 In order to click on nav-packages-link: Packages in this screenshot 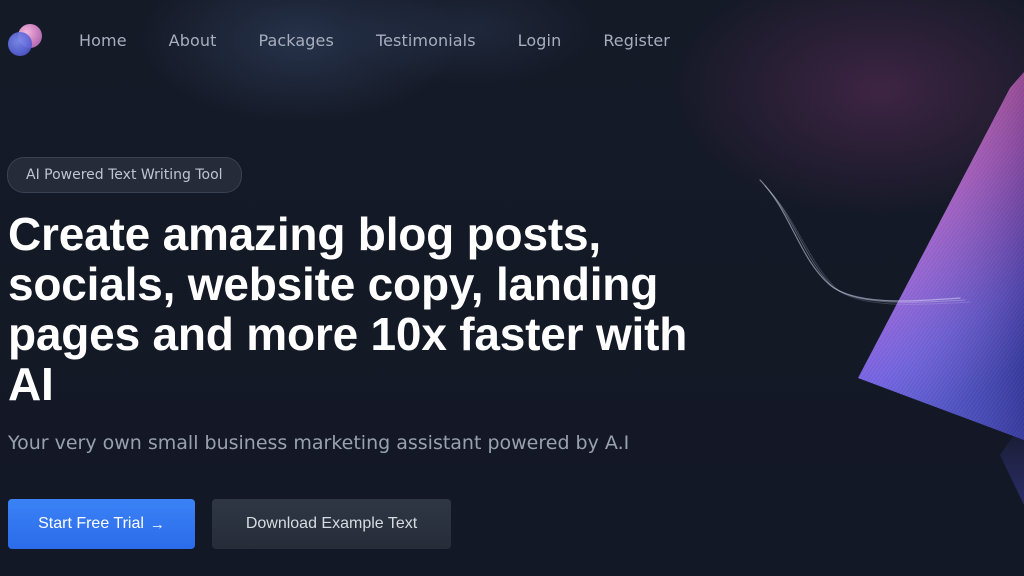, I will do `click(295, 40)`.